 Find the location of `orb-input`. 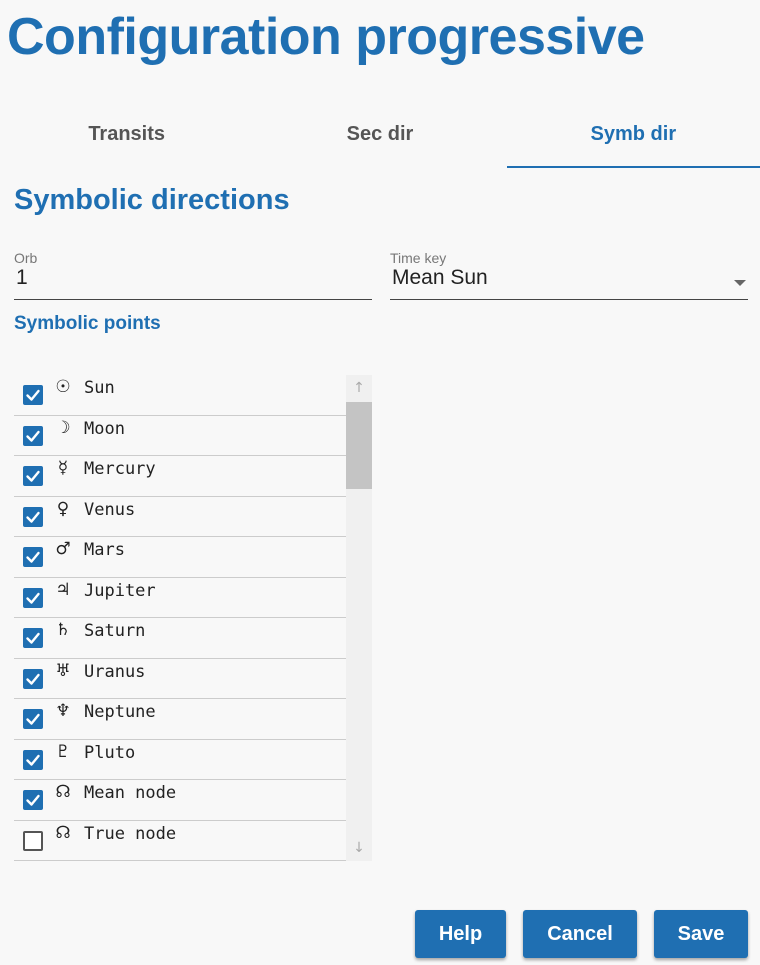

orb-input is located at coordinates (180, 278).